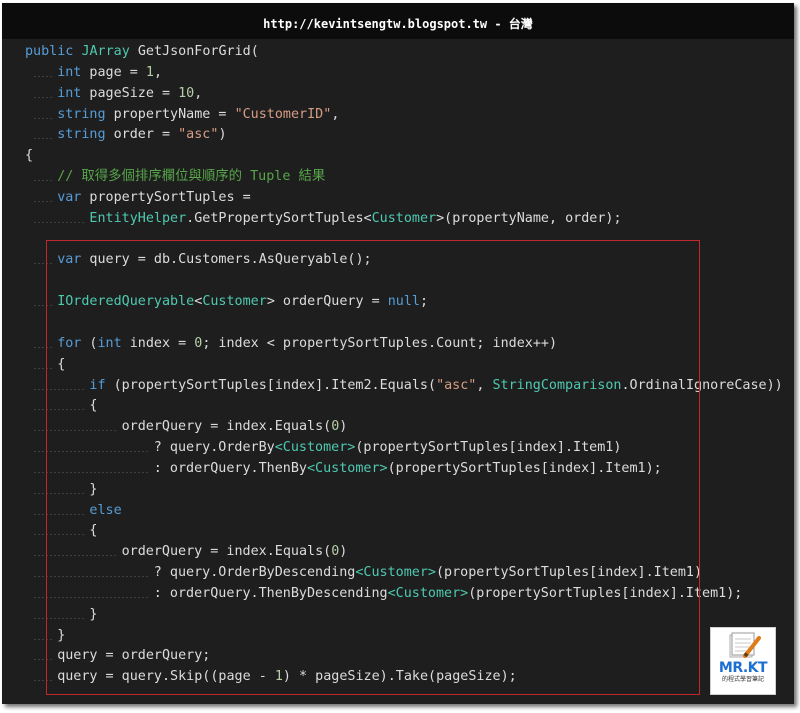  I want to click on code-text: query = orderQuery;, so click(133, 655).